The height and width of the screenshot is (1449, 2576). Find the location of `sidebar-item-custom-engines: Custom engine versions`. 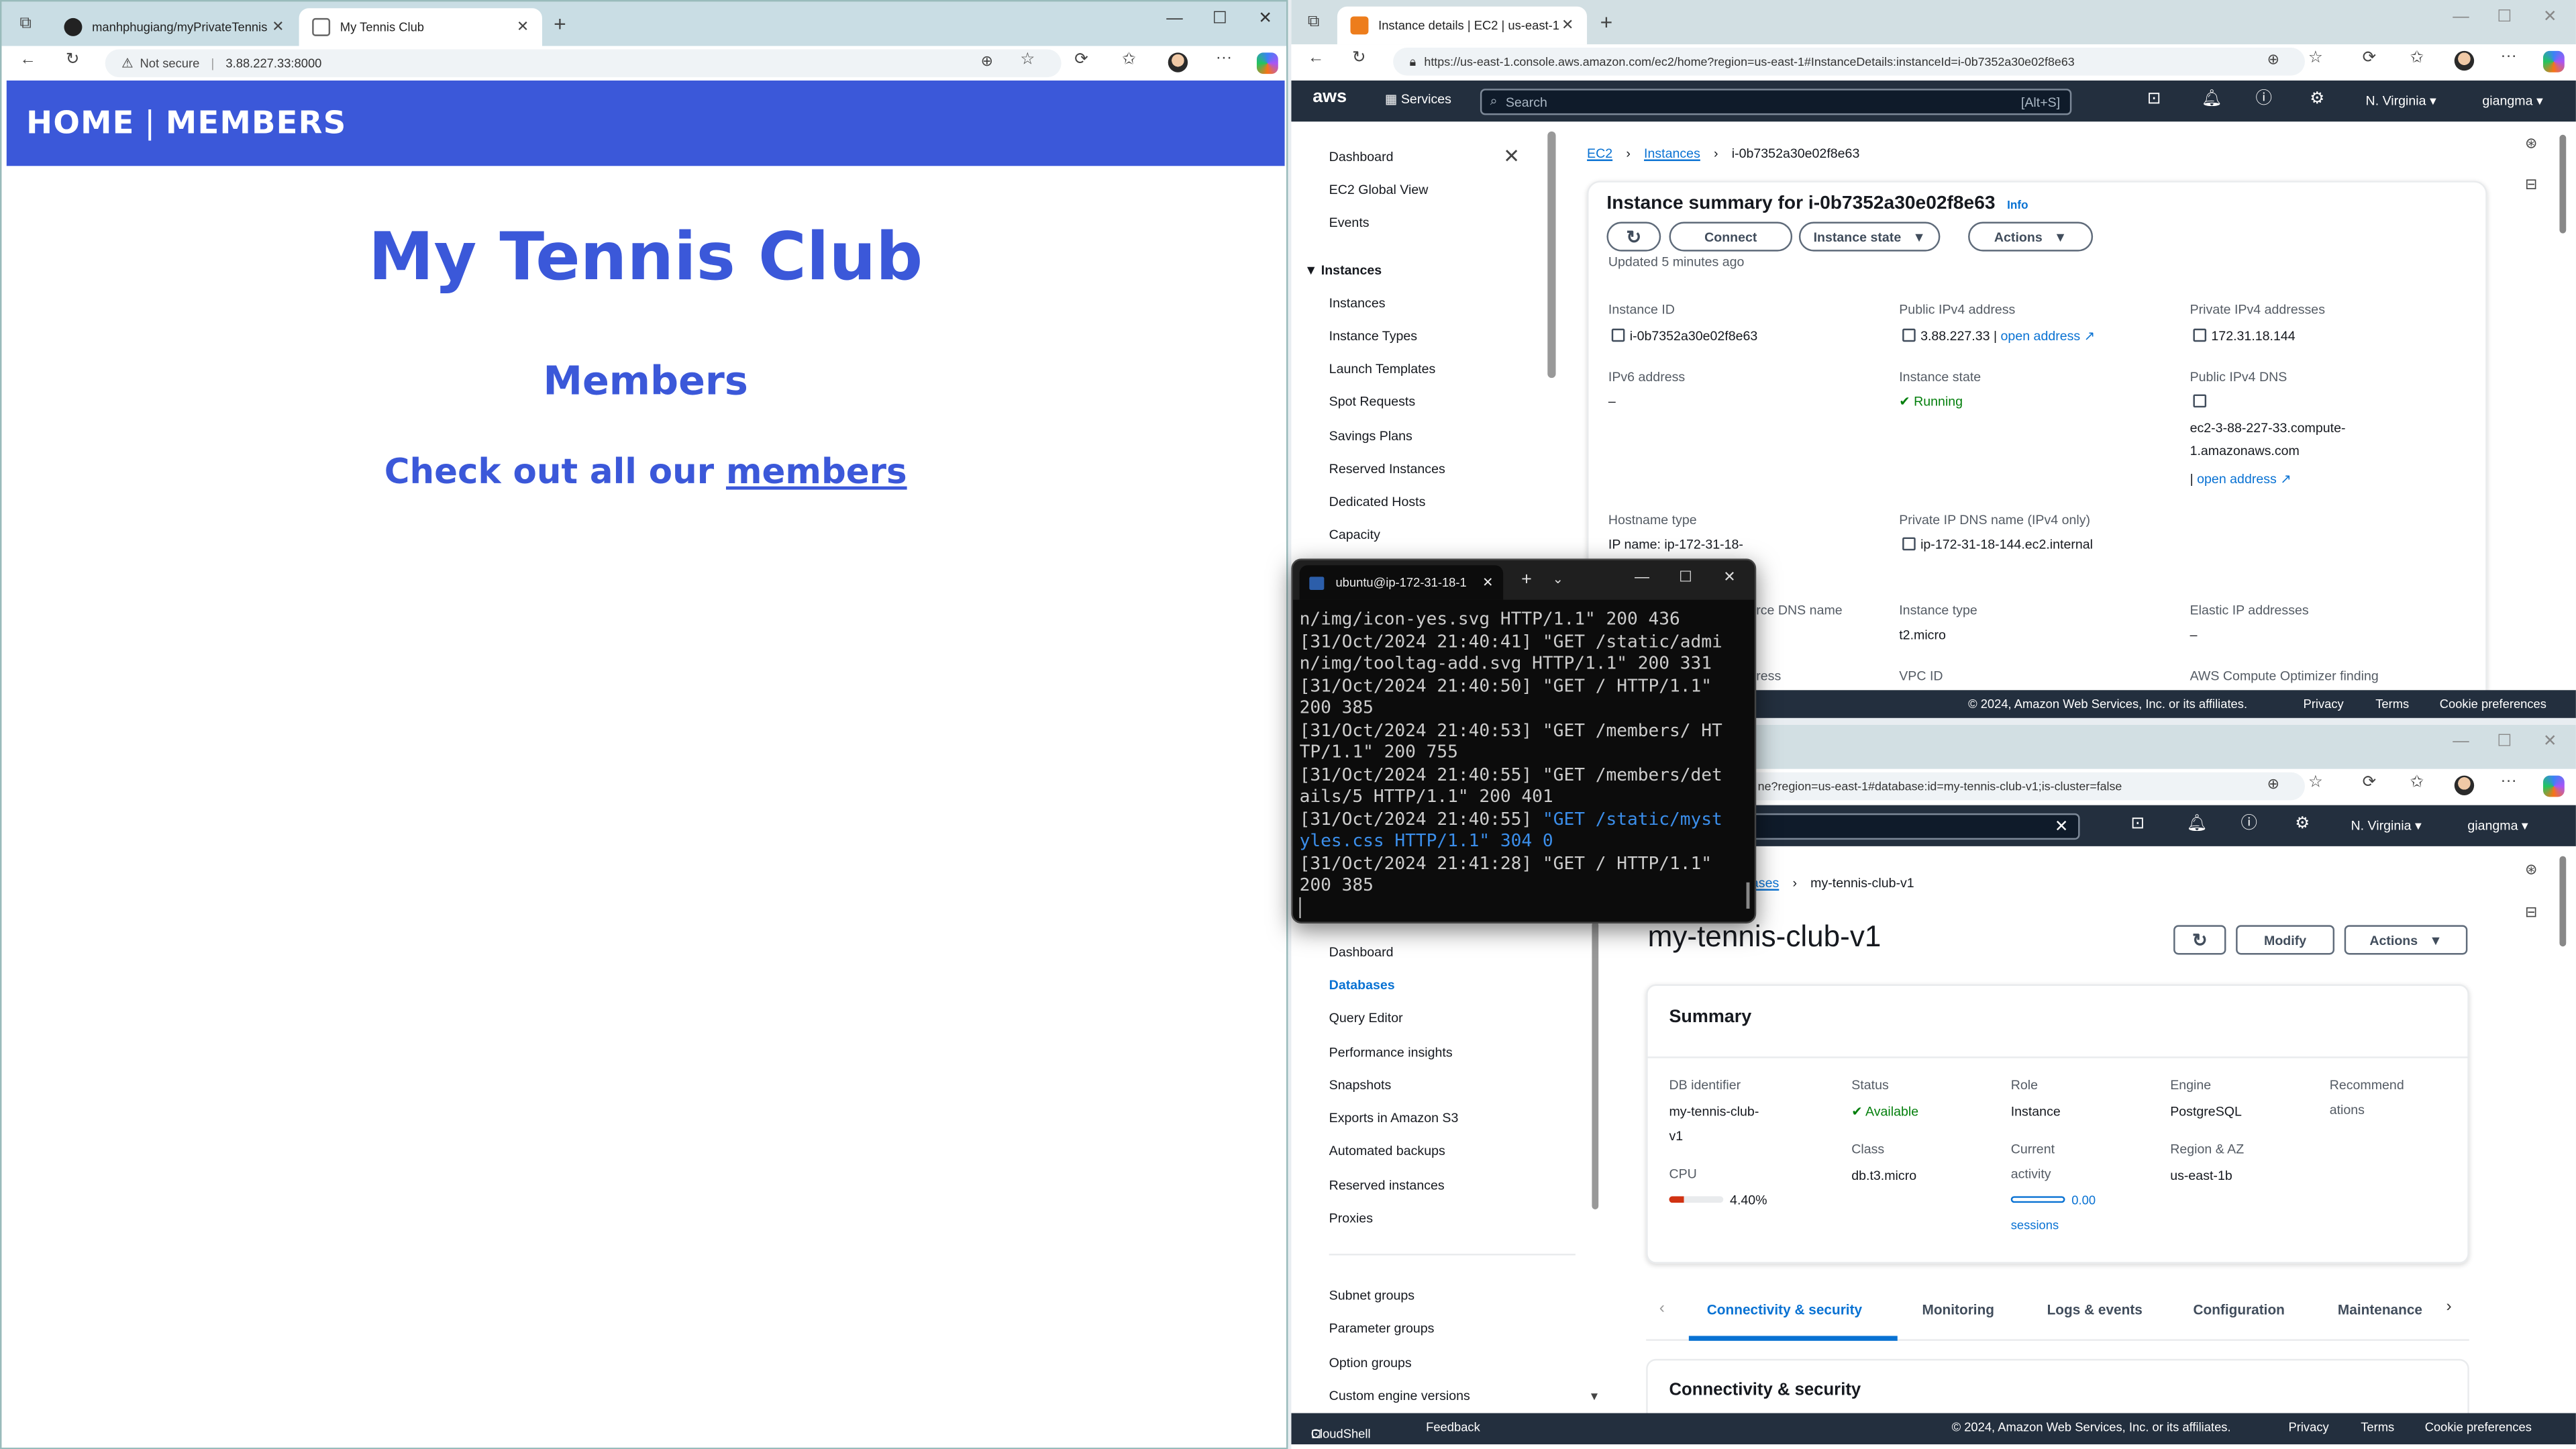

sidebar-item-custom-engines: Custom engine versions is located at coordinates (1399, 1396).